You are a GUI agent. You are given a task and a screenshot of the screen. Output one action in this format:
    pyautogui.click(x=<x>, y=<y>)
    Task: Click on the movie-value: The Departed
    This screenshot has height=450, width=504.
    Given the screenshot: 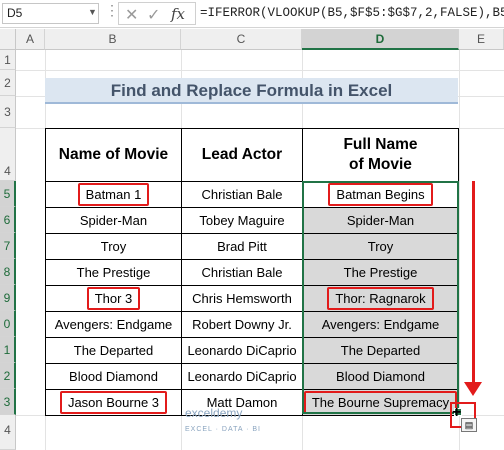 What is the action you would take?
    pyautogui.click(x=113, y=350)
    